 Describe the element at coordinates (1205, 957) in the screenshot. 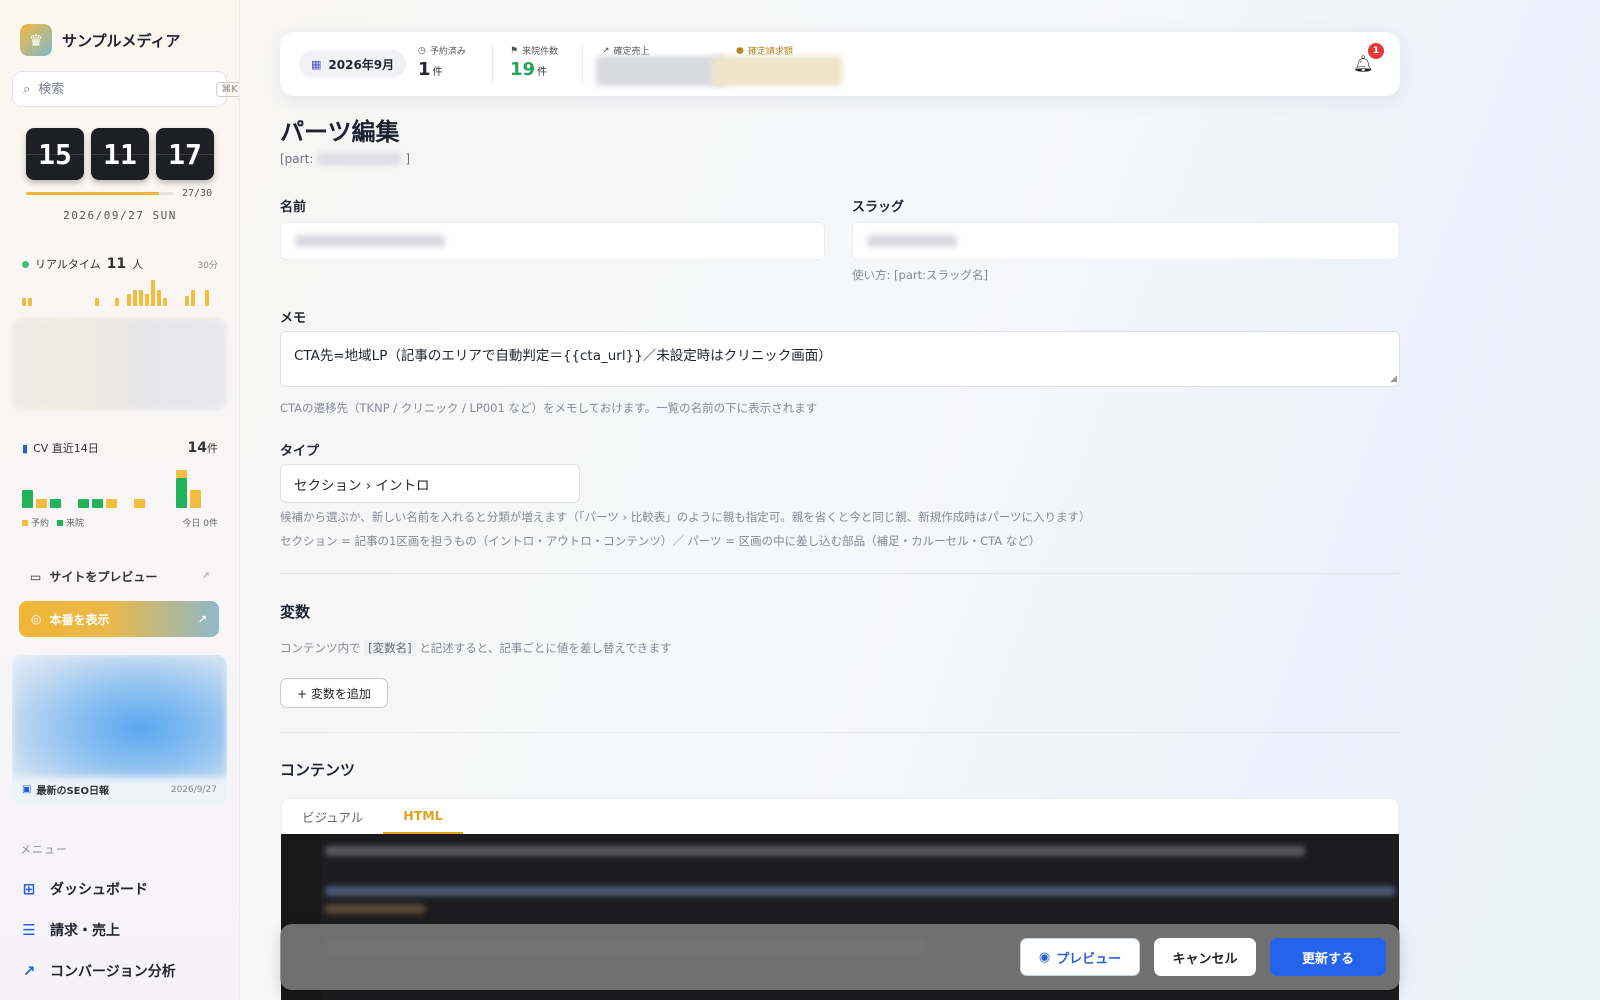

I see `cancel-button: キャンセル` at that location.